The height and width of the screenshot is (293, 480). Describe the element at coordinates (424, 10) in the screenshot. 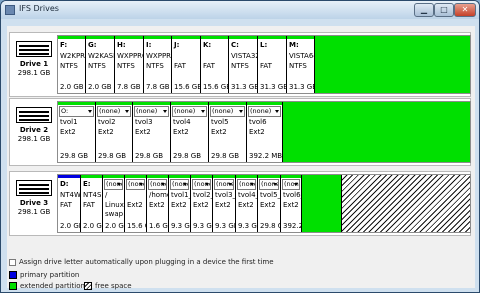

I see `minimize-button: ▁` at that location.